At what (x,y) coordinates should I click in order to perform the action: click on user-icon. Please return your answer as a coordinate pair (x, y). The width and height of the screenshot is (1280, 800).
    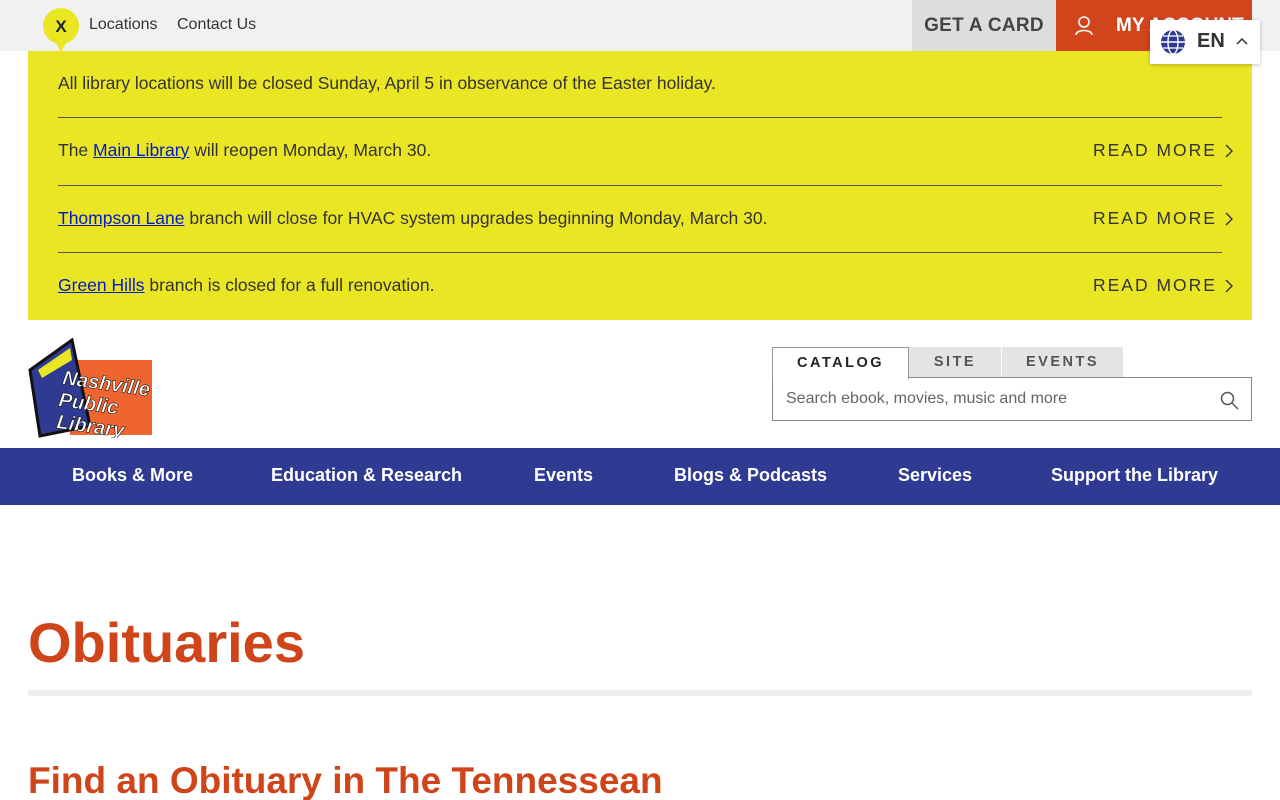
    Looking at the image, I should click on (1084, 26).